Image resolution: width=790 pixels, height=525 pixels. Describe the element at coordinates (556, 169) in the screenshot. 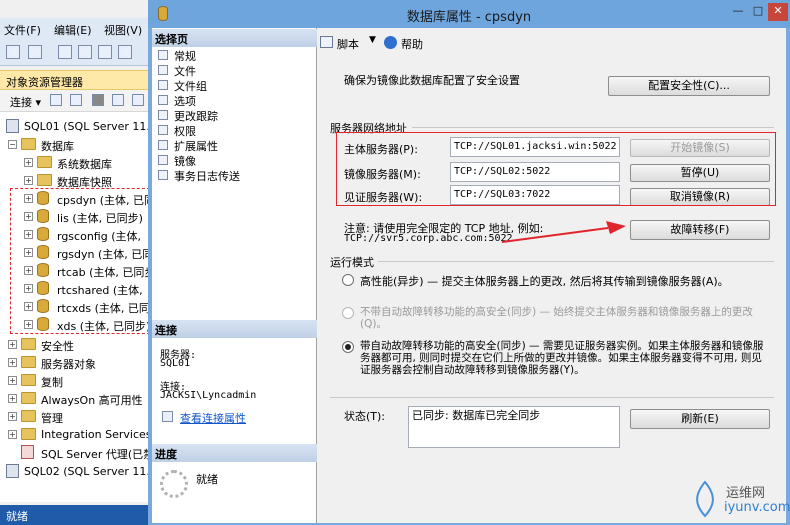

I see `highlight-box-network-addresses` at that location.